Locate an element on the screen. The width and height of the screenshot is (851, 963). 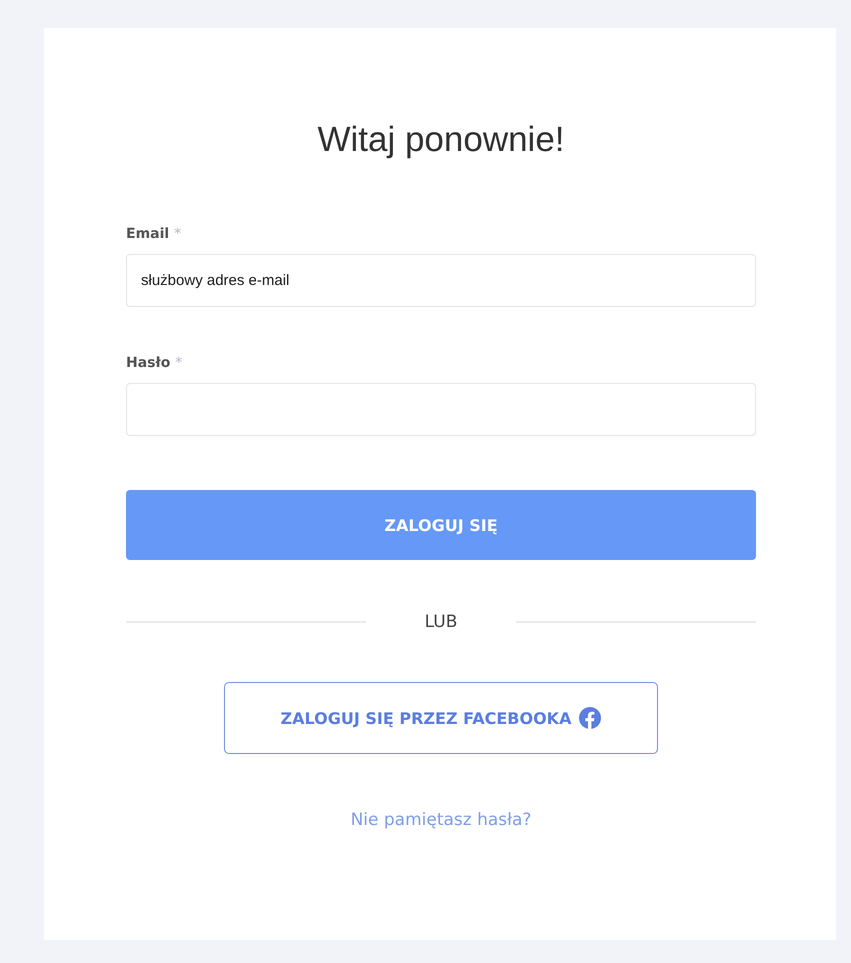
divider-text: LUB is located at coordinates (441, 622).